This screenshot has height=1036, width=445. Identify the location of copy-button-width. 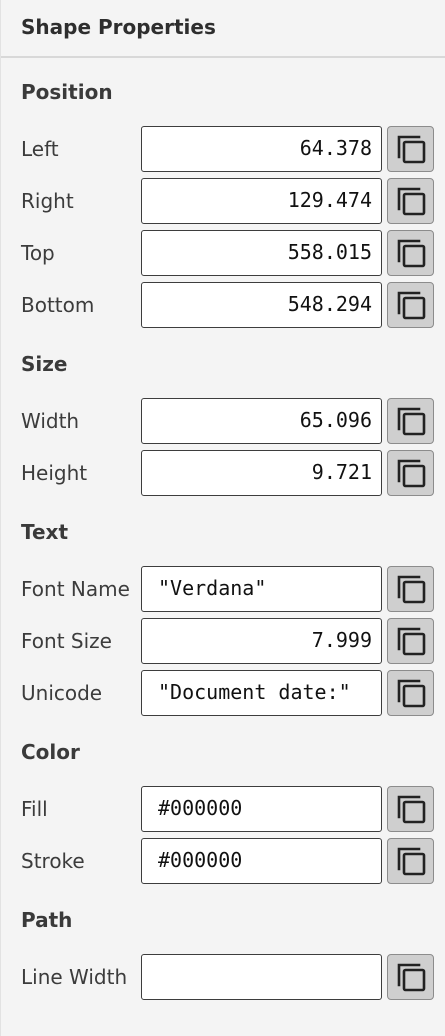
(410, 421).